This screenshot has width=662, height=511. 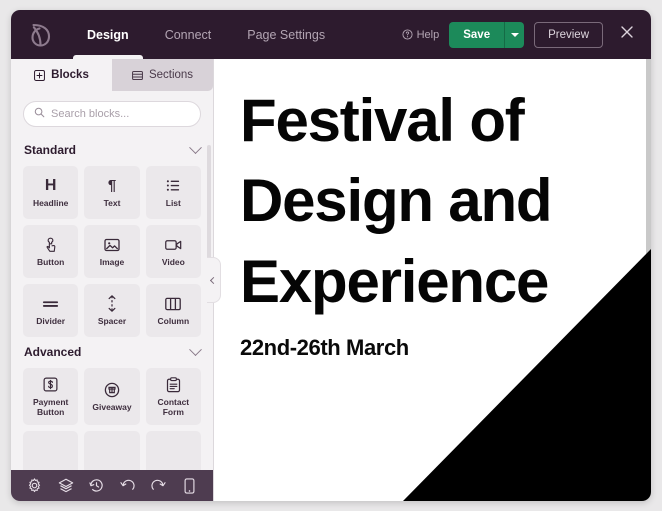 I want to click on close-icon, so click(x=627, y=34).